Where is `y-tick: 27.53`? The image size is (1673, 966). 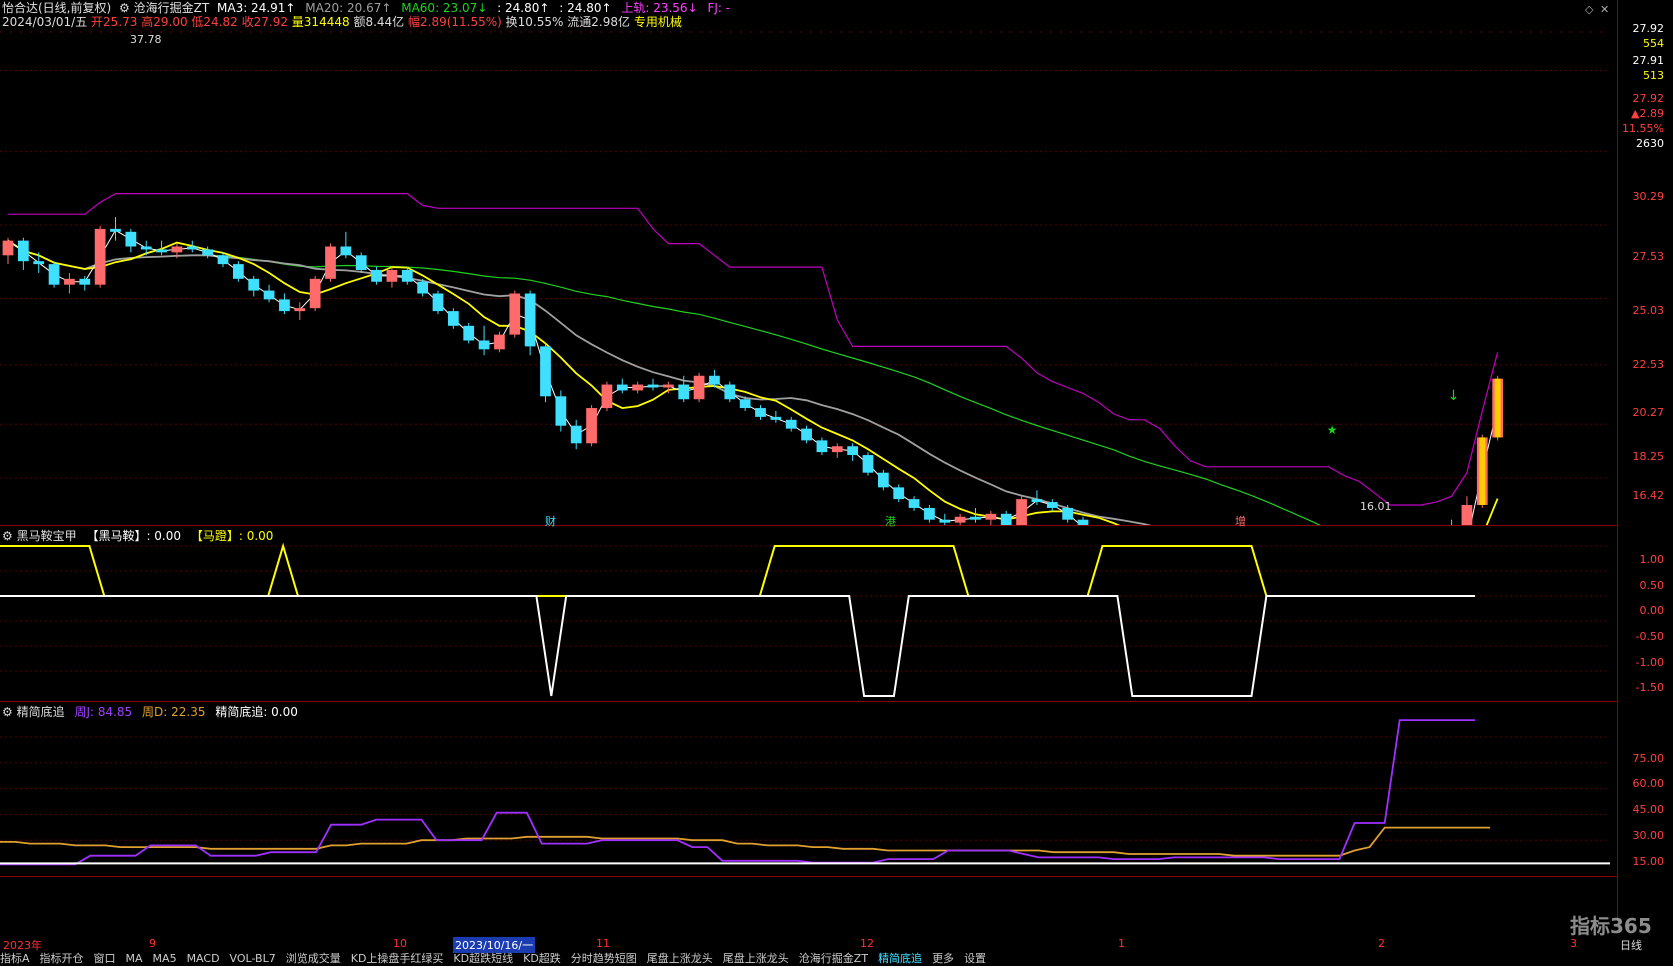
y-tick: 27.53 is located at coordinates (1648, 256).